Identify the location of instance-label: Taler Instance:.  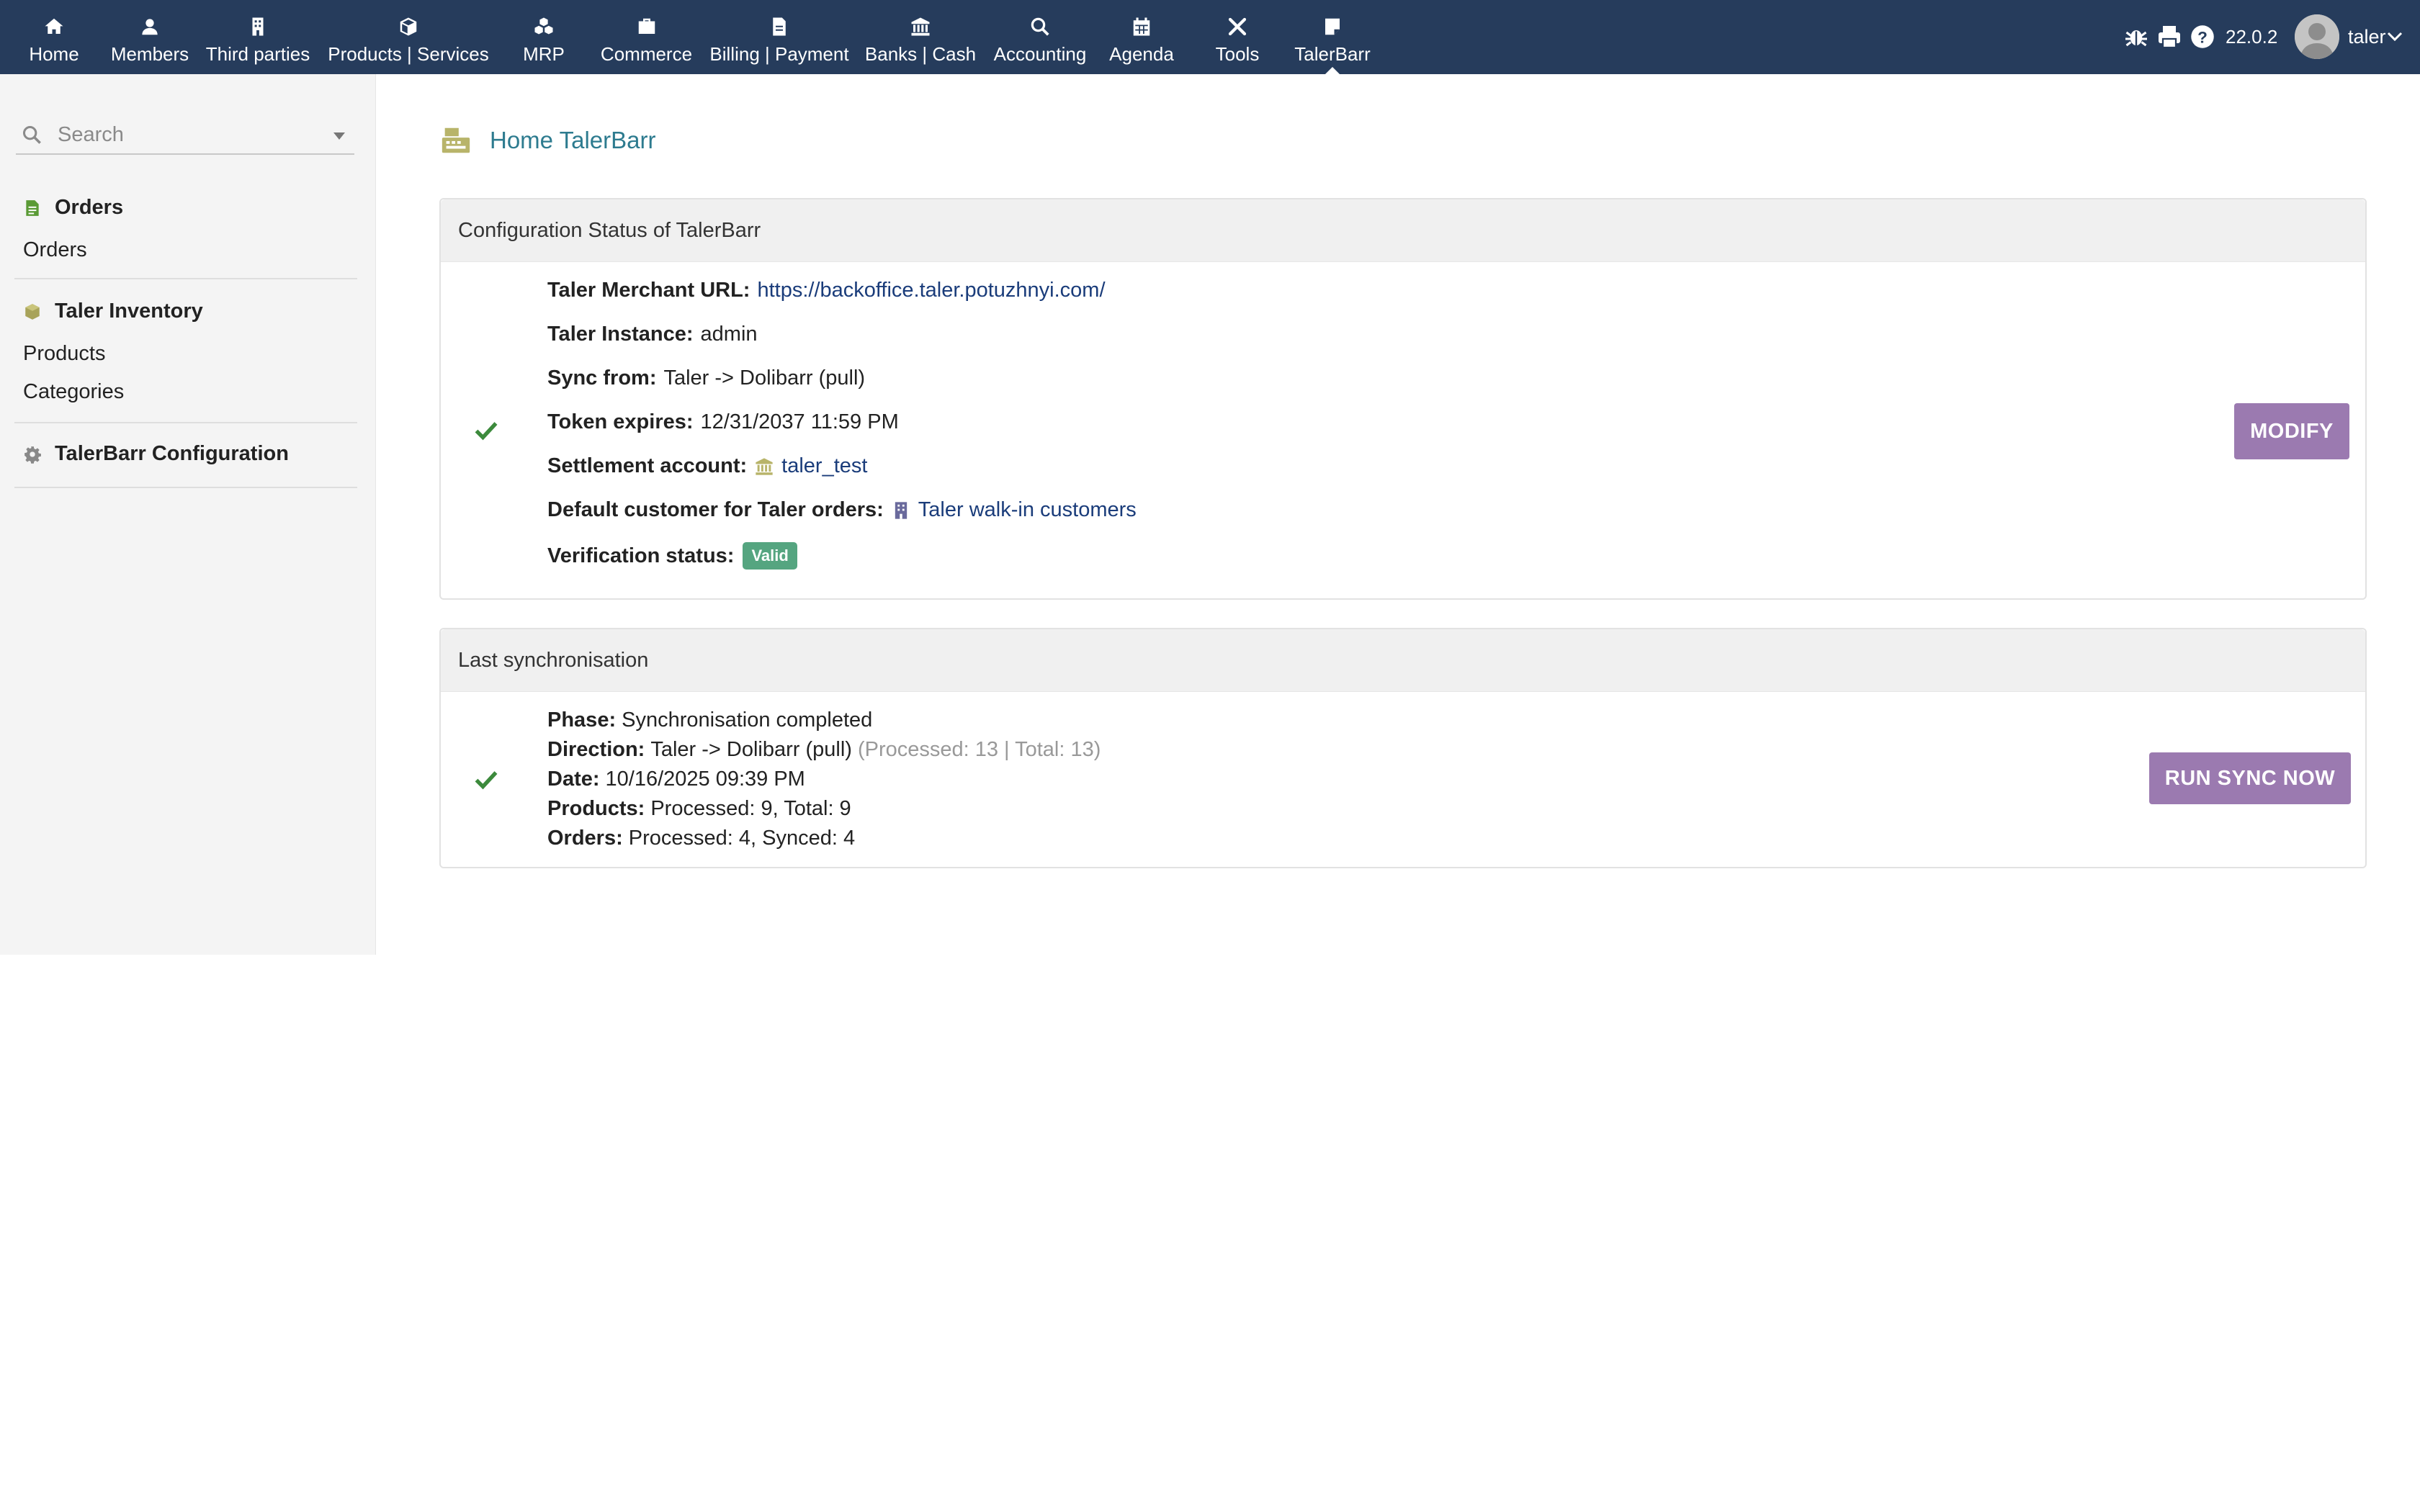
(620, 334).